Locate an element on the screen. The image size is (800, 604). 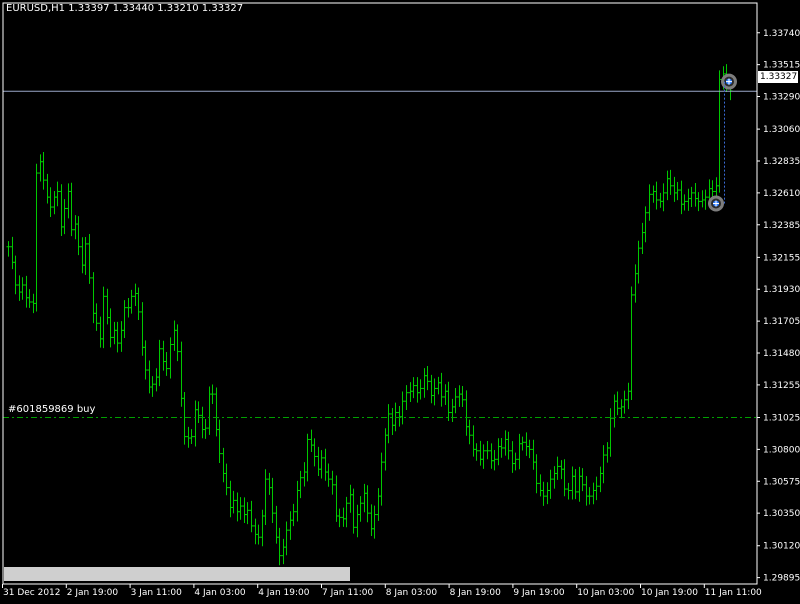
horizontal-scrollbar is located at coordinates (177, 574).